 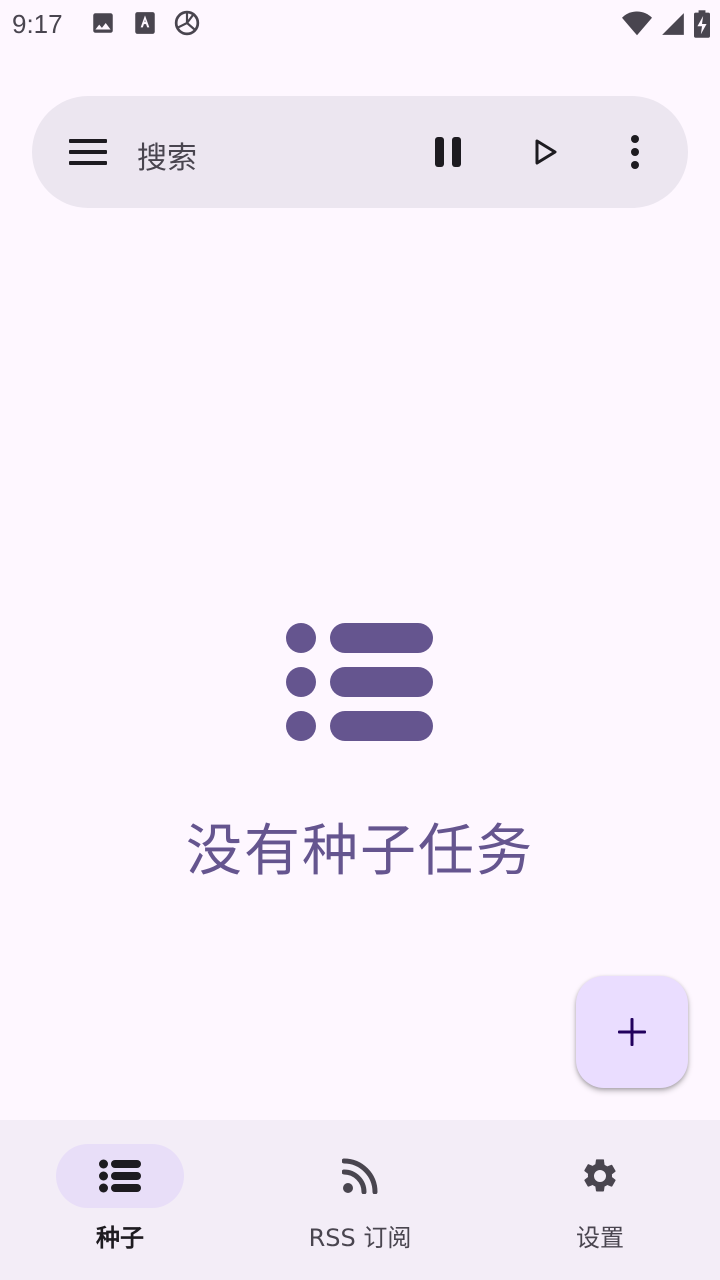 What do you see at coordinates (673, 24) in the screenshot?
I see `signal-icon` at bounding box center [673, 24].